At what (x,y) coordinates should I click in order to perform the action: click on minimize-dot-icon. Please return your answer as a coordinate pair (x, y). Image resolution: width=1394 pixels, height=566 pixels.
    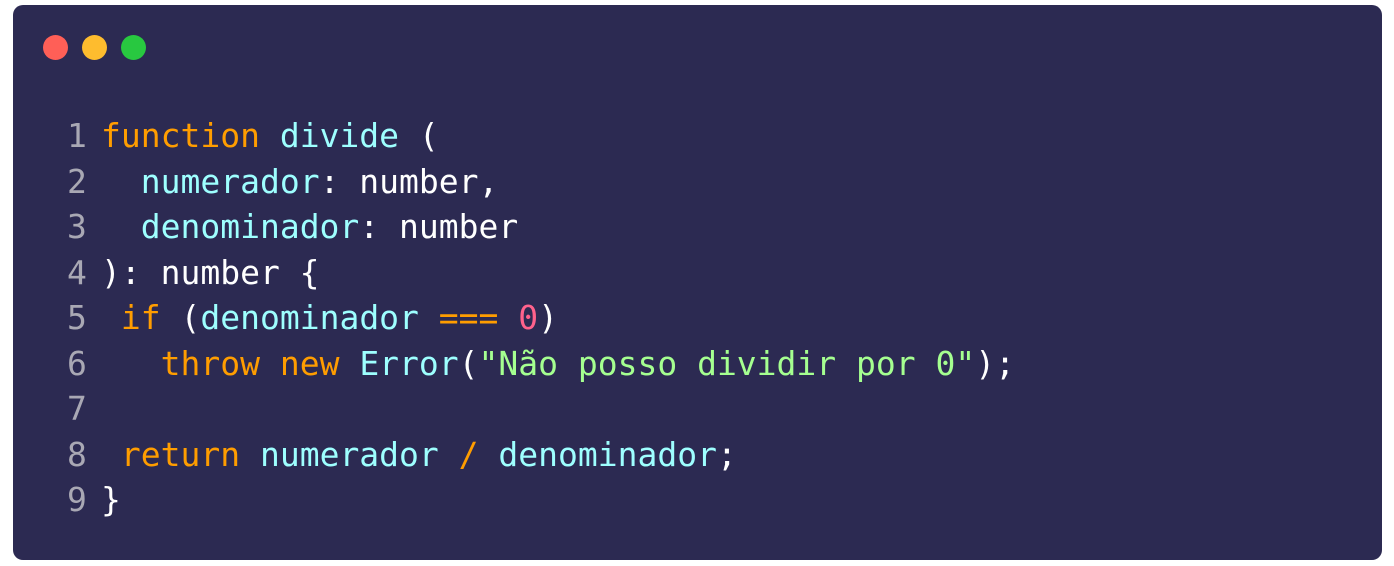
    Looking at the image, I should click on (94, 47).